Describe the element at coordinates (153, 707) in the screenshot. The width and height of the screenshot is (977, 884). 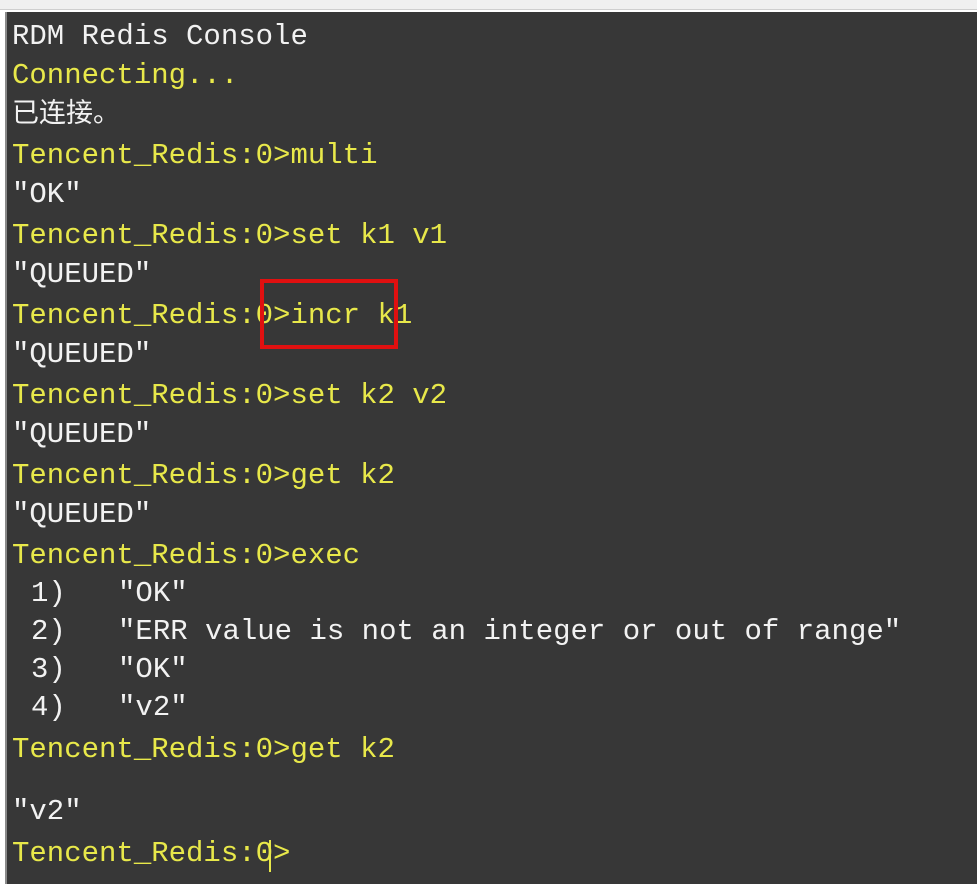
I see `result-value: "v2"` at that location.